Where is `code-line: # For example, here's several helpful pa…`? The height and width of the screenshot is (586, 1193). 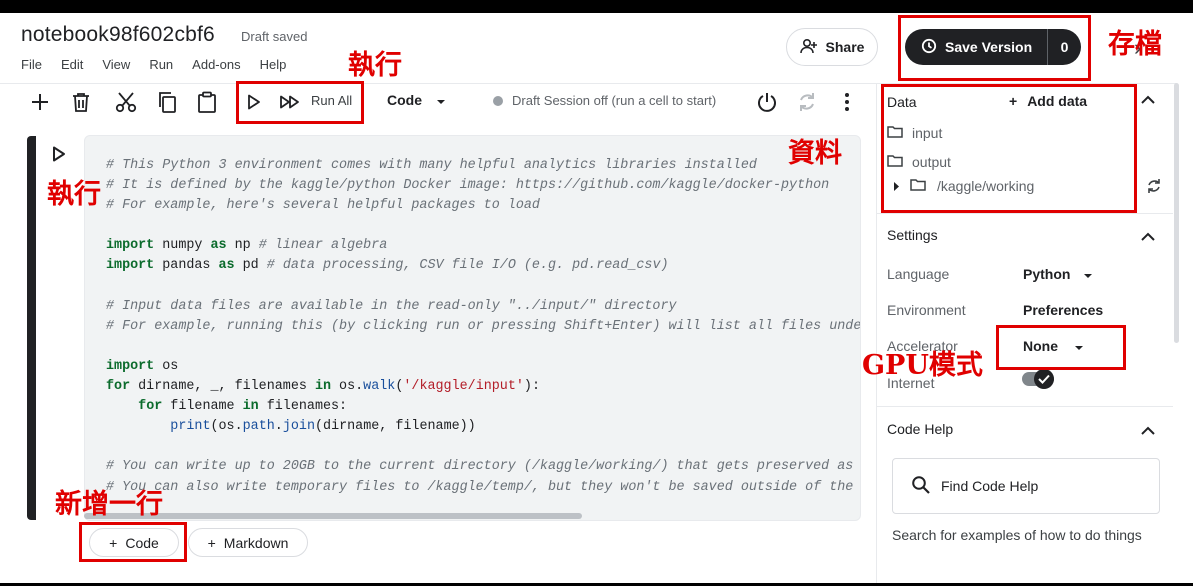 code-line: # For example, here's several helpful pa… is located at coordinates (323, 206).